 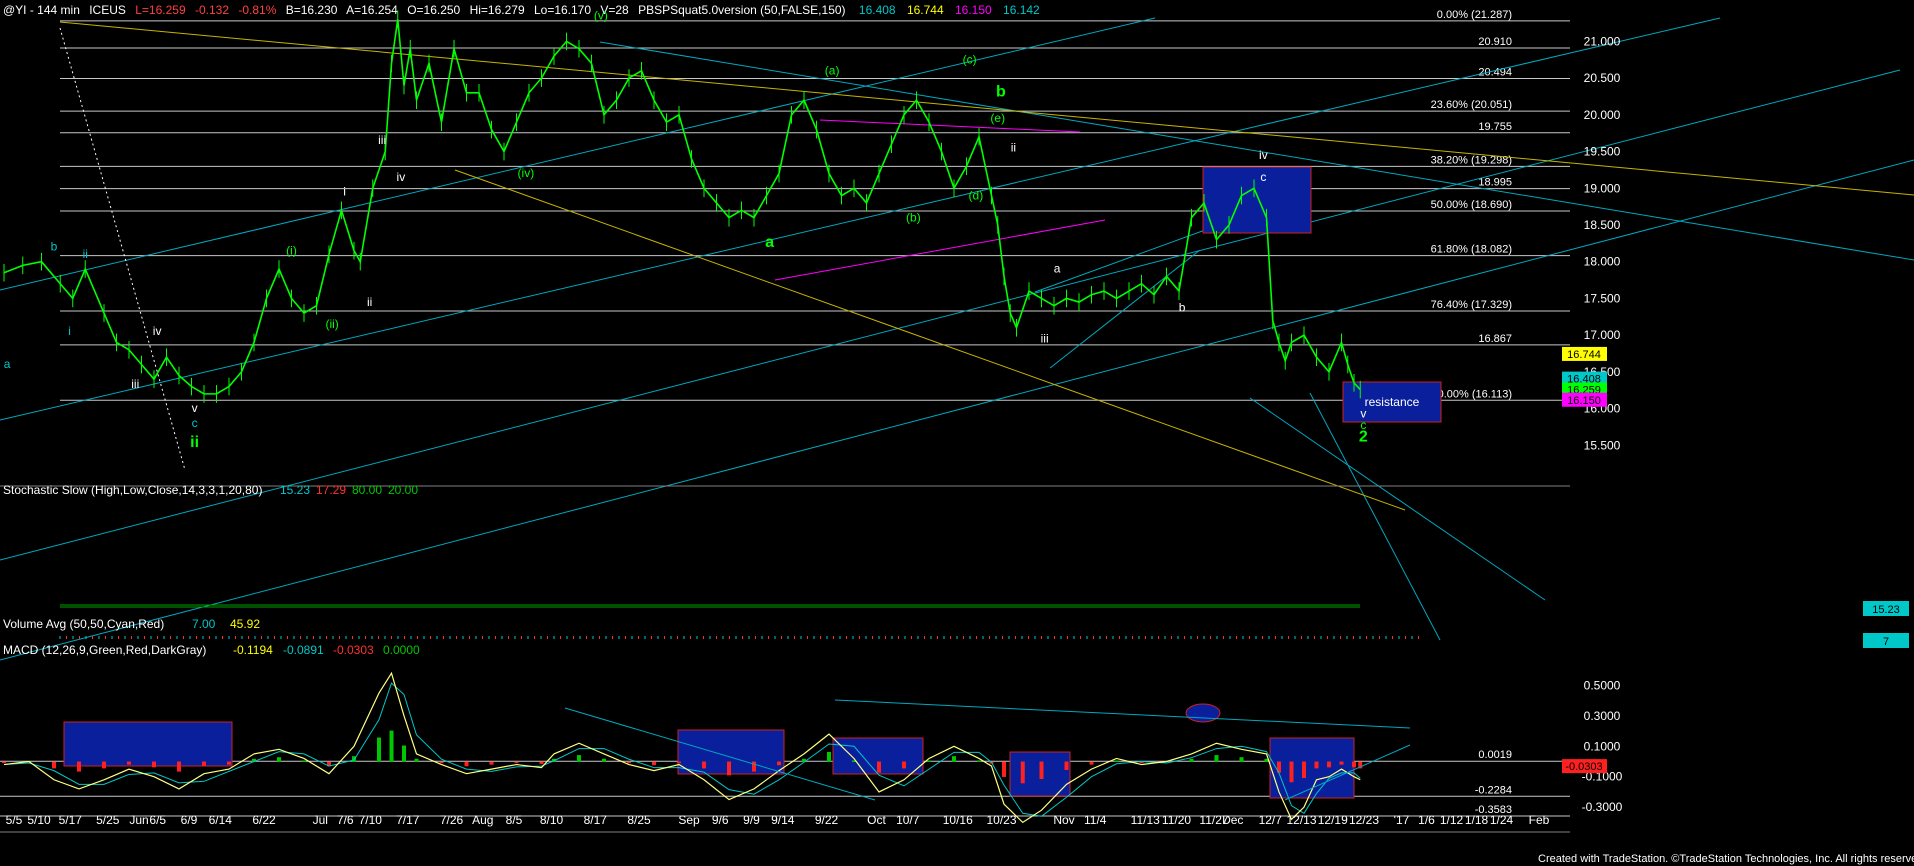 What do you see at coordinates (1013, 148) in the screenshot?
I see `wave-label: ii` at bounding box center [1013, 148].